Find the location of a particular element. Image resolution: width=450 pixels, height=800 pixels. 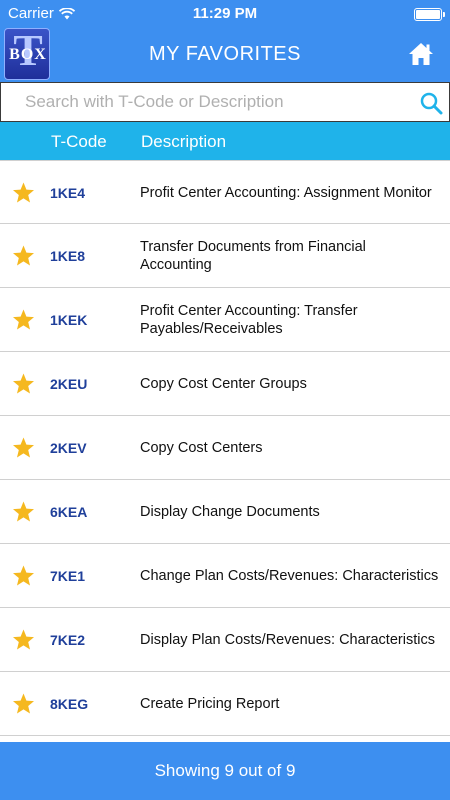

column-header: T-Code Description is located at coordinates (225, 141).